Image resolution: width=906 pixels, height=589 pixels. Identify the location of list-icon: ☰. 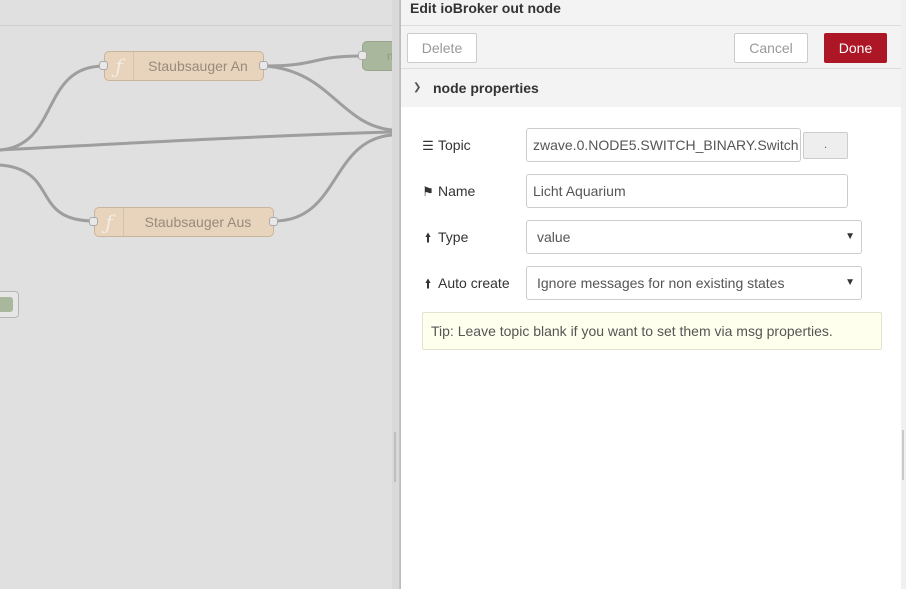
(428, 145).